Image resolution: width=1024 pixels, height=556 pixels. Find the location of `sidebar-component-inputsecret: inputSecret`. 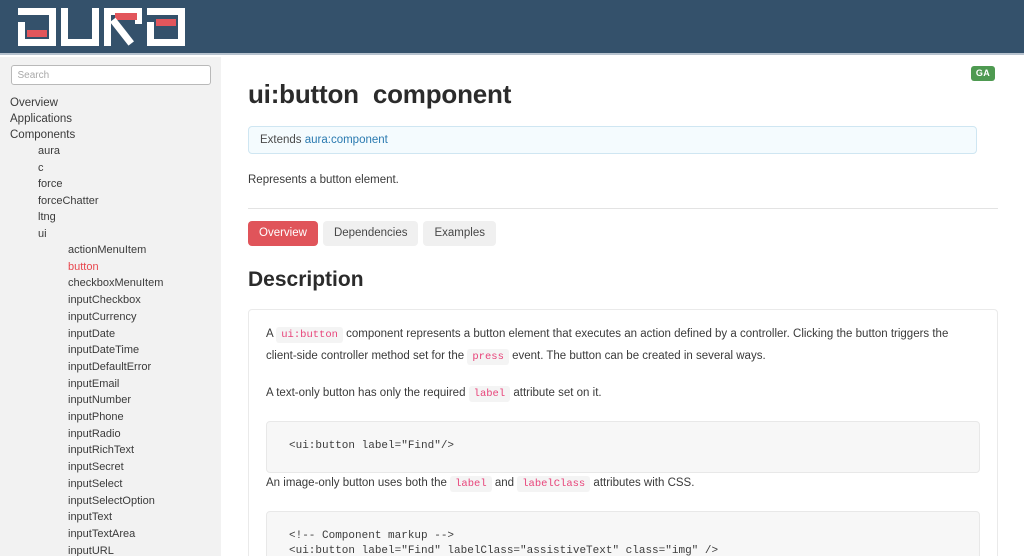

sidebar-component-inputsecret: inputSecret is located at coordinates (110, 467).